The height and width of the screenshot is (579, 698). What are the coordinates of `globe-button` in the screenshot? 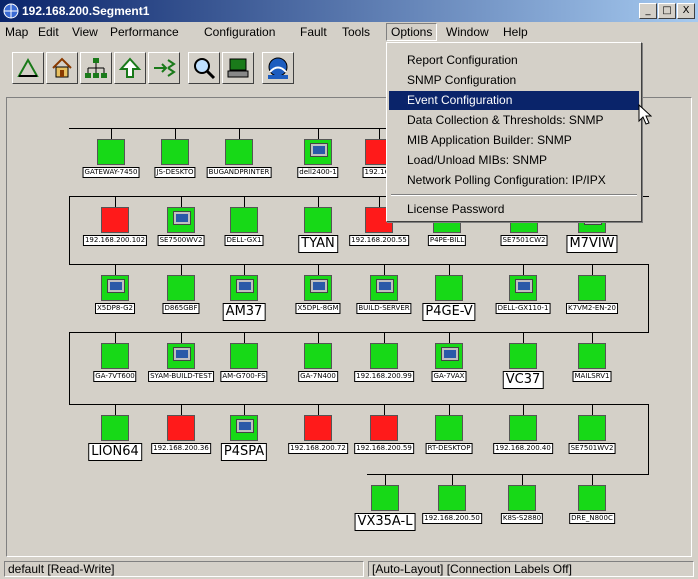 It's located at (278, 68).